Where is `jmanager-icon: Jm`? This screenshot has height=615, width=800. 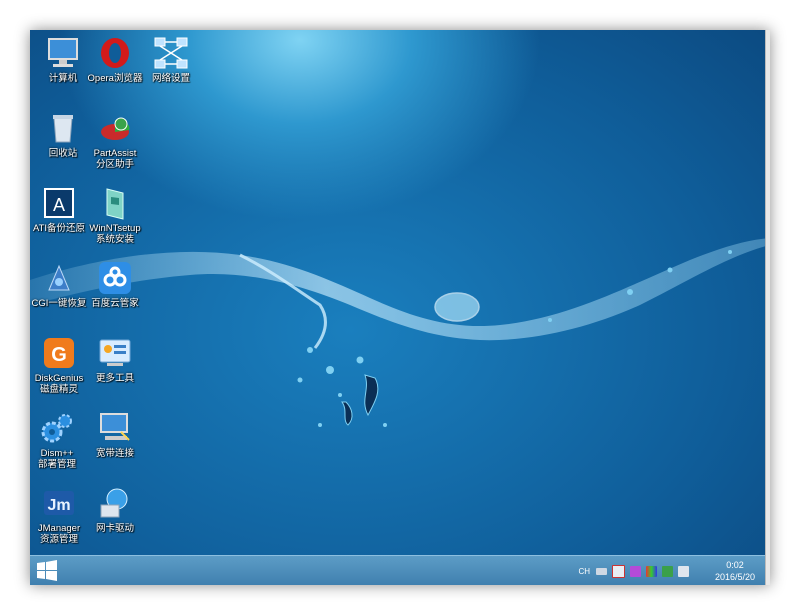
jmanager-icon: Jm is located at coordinates (59, 503).